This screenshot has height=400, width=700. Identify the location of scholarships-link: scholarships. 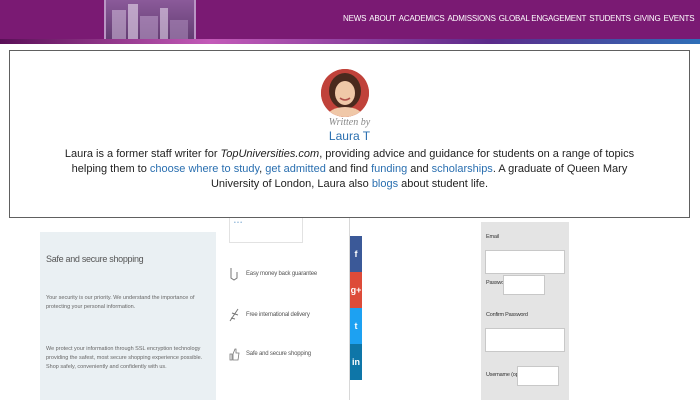
(462, 169).